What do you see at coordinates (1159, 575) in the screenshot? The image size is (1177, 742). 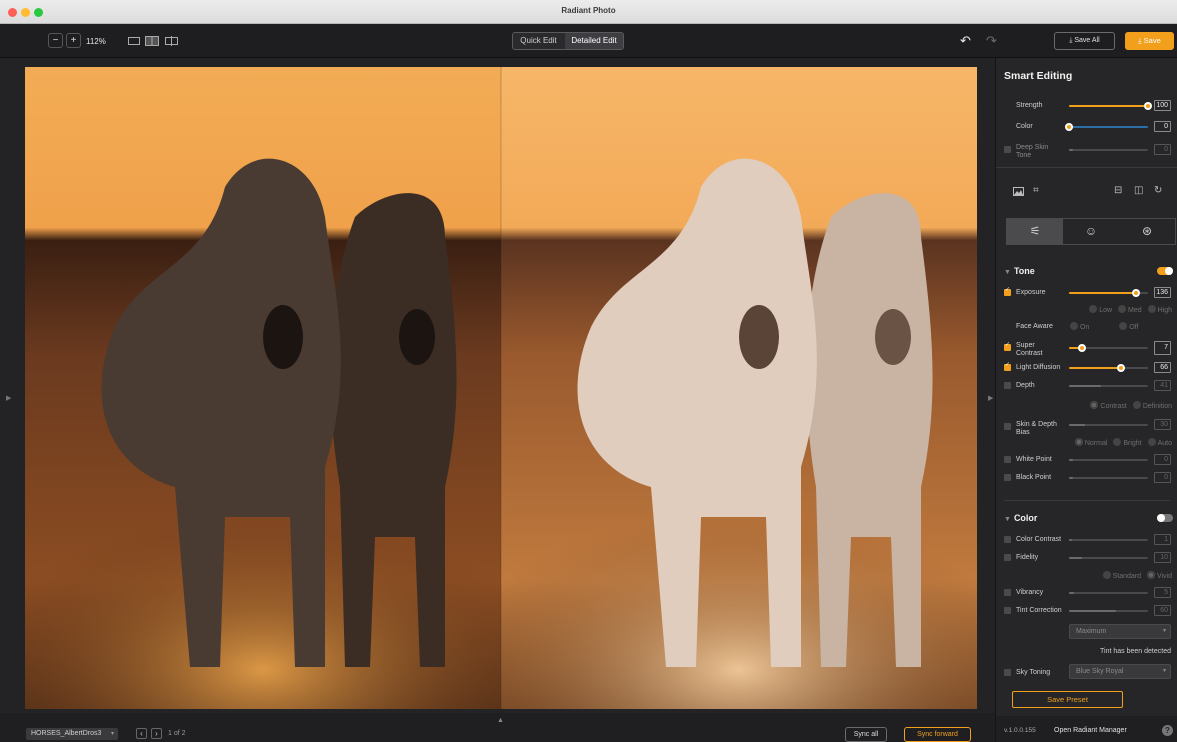 I see `fidelity-vivid-radio: Vivid` at bounding box center [1159, 575].